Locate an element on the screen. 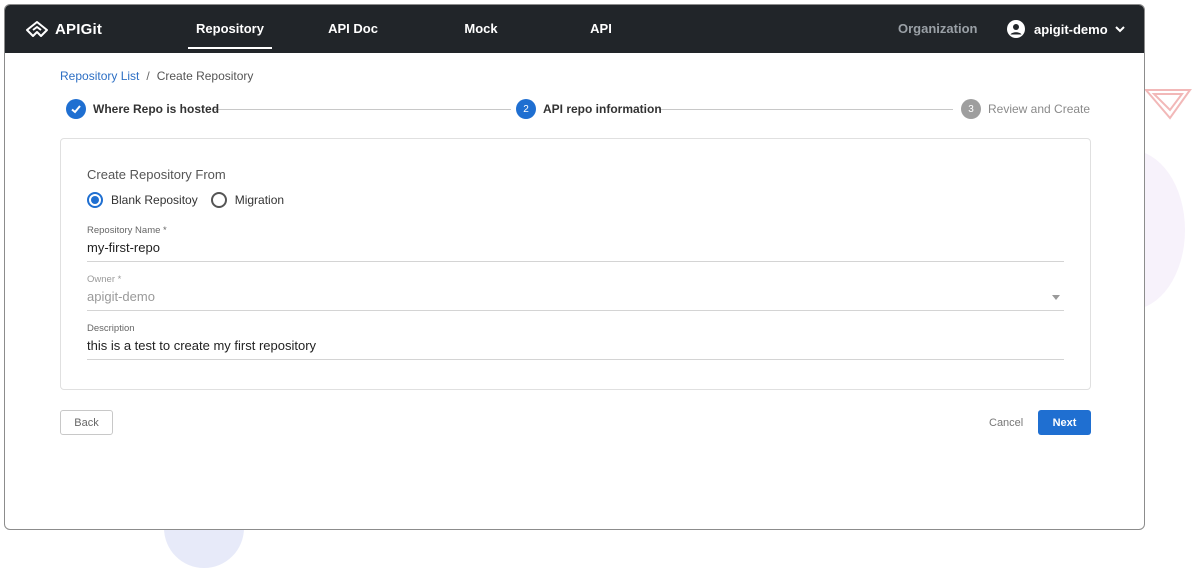  breadcrumb: Repository List / Create Repository is located at coordinates (156, 76).